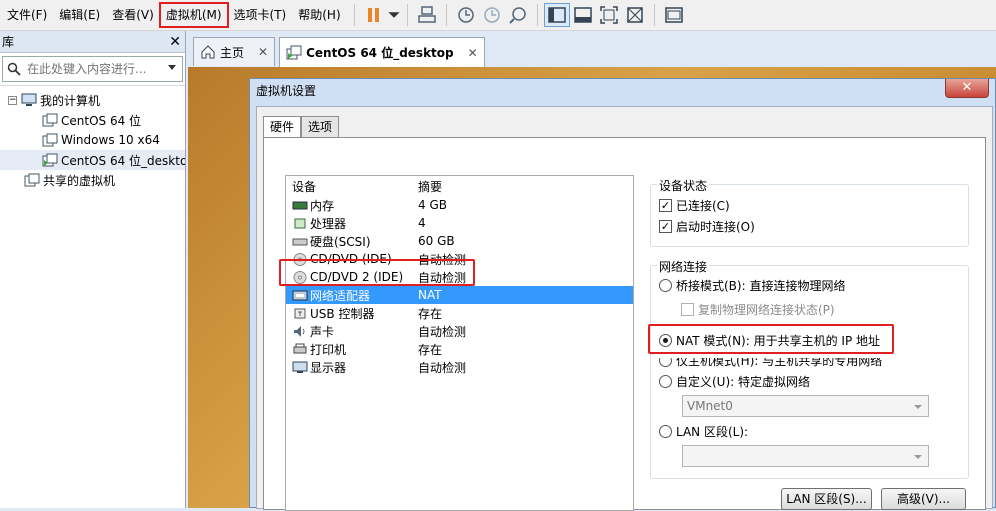 Image resolution: width=996 pixels, height=511 pixels. Describe the element at coordinates (459, 223) in the screenshot. I see `device-row-processor: 处理器 4` at that location.